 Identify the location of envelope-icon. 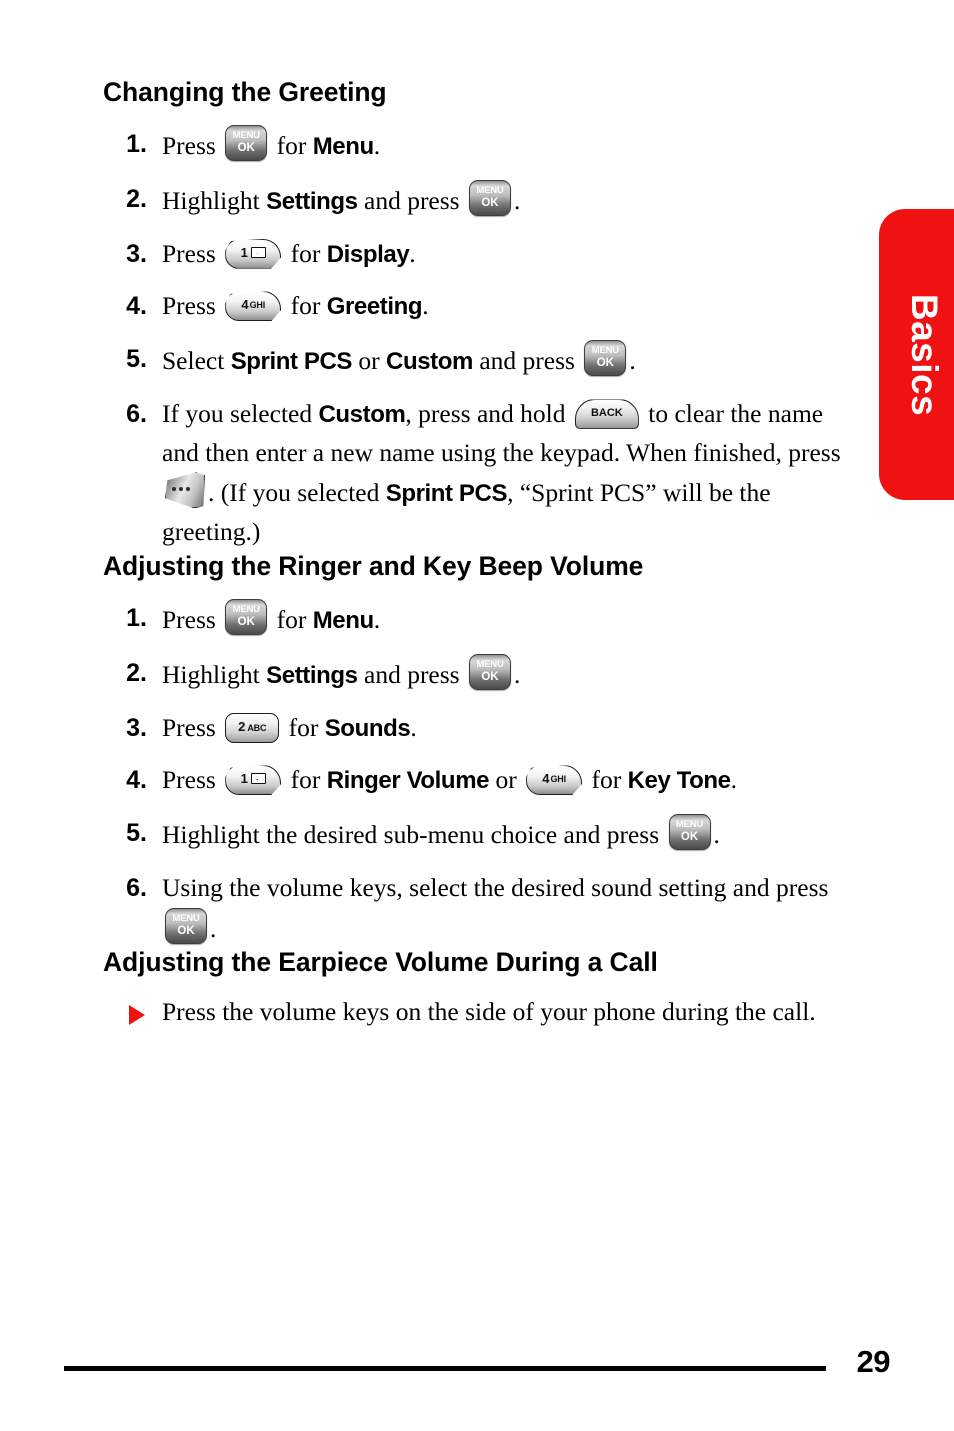
(258, 779).